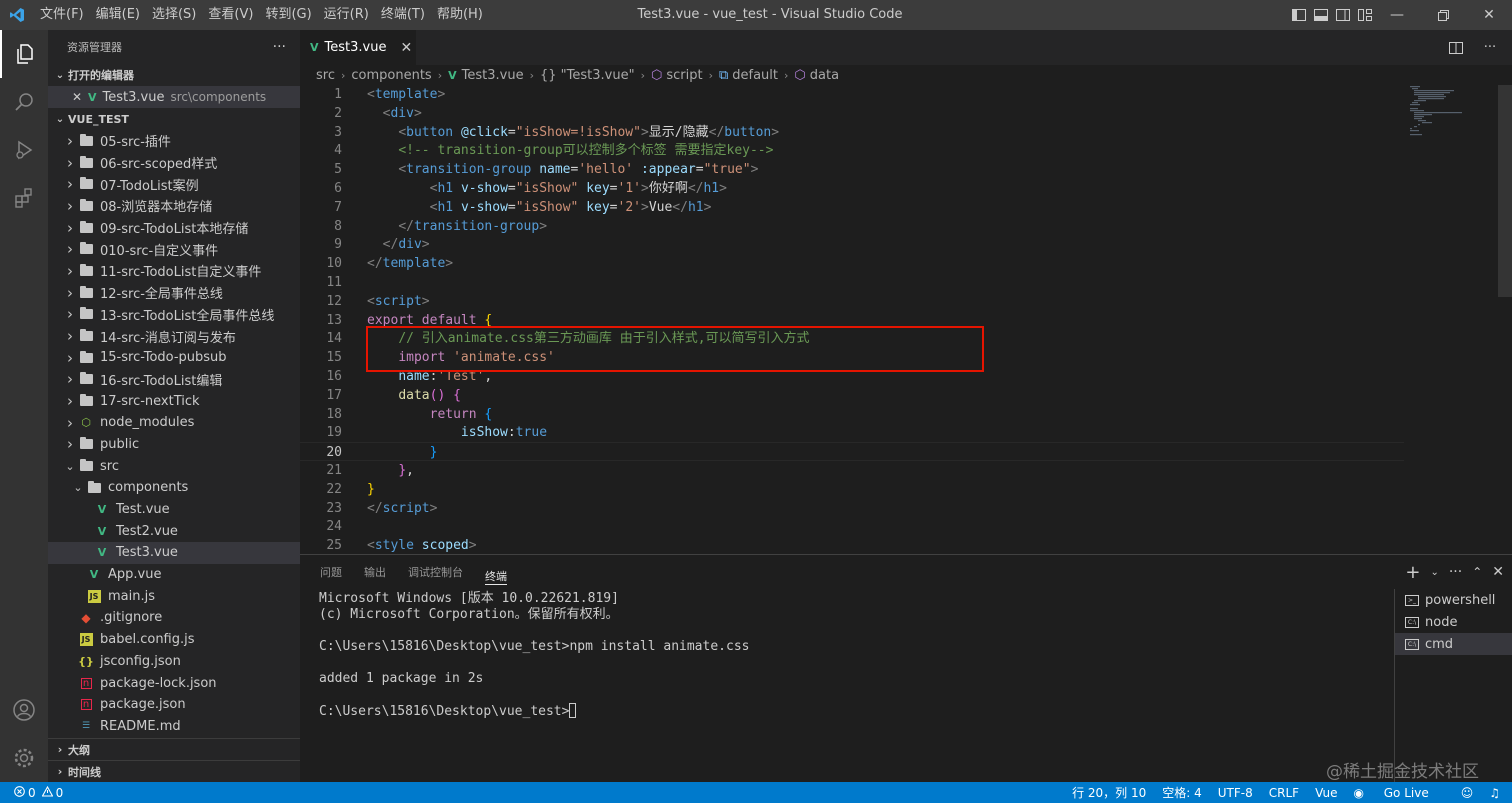  Describe the element at coordinates (118, 15) in the screenshot. I see `menu-item: 编辑(E)` at that location.